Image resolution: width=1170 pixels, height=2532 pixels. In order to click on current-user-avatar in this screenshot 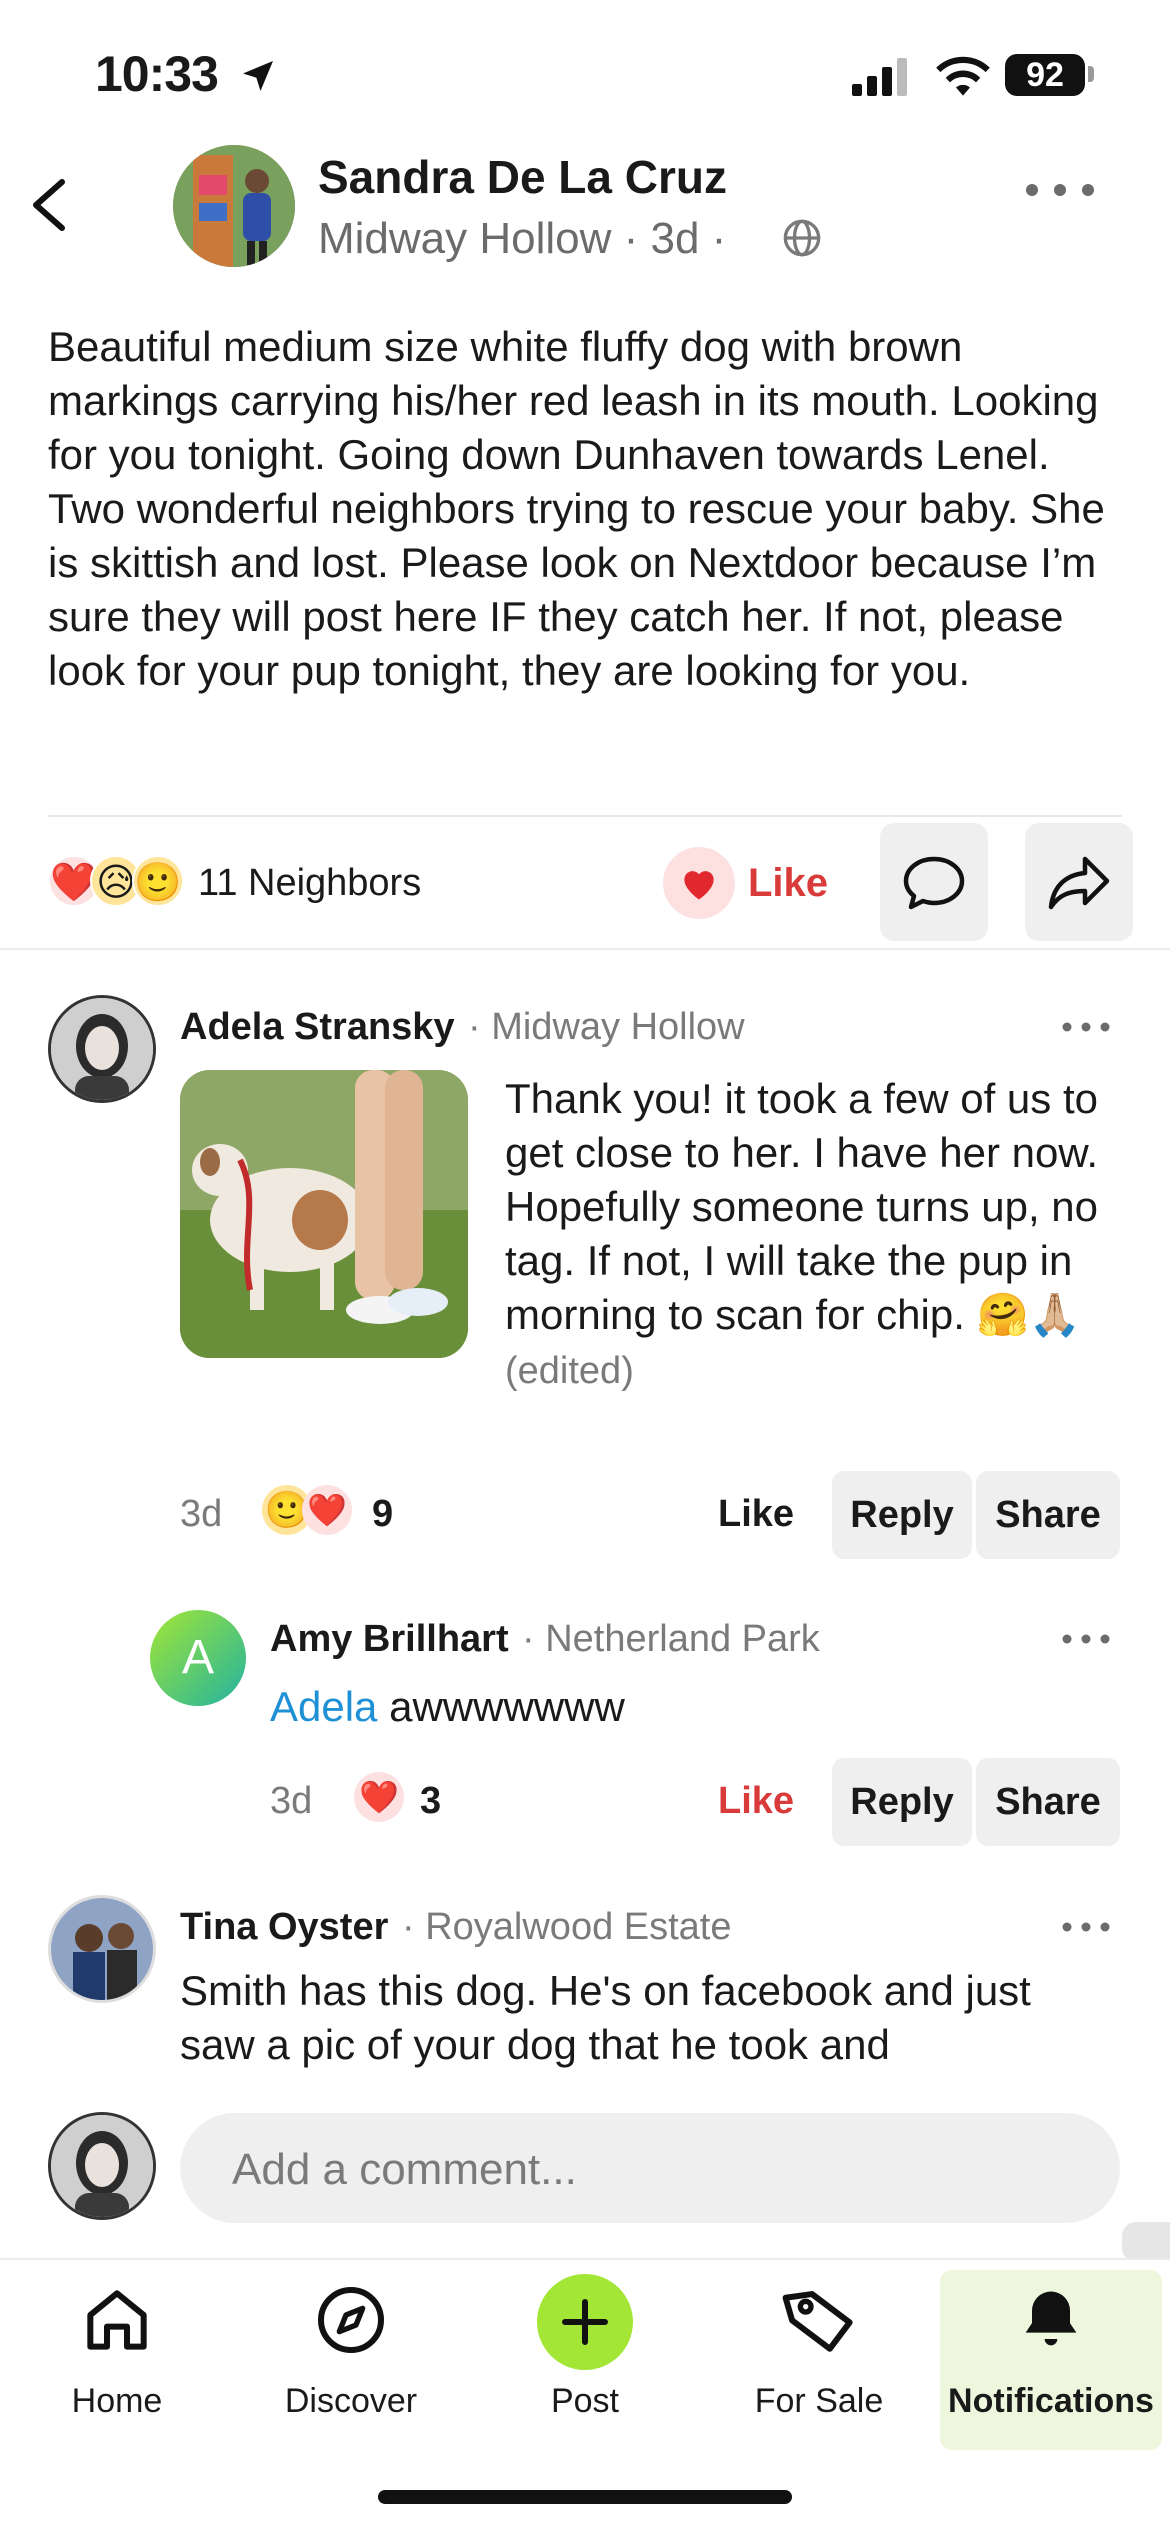, I will do `click(102, 2166)`.